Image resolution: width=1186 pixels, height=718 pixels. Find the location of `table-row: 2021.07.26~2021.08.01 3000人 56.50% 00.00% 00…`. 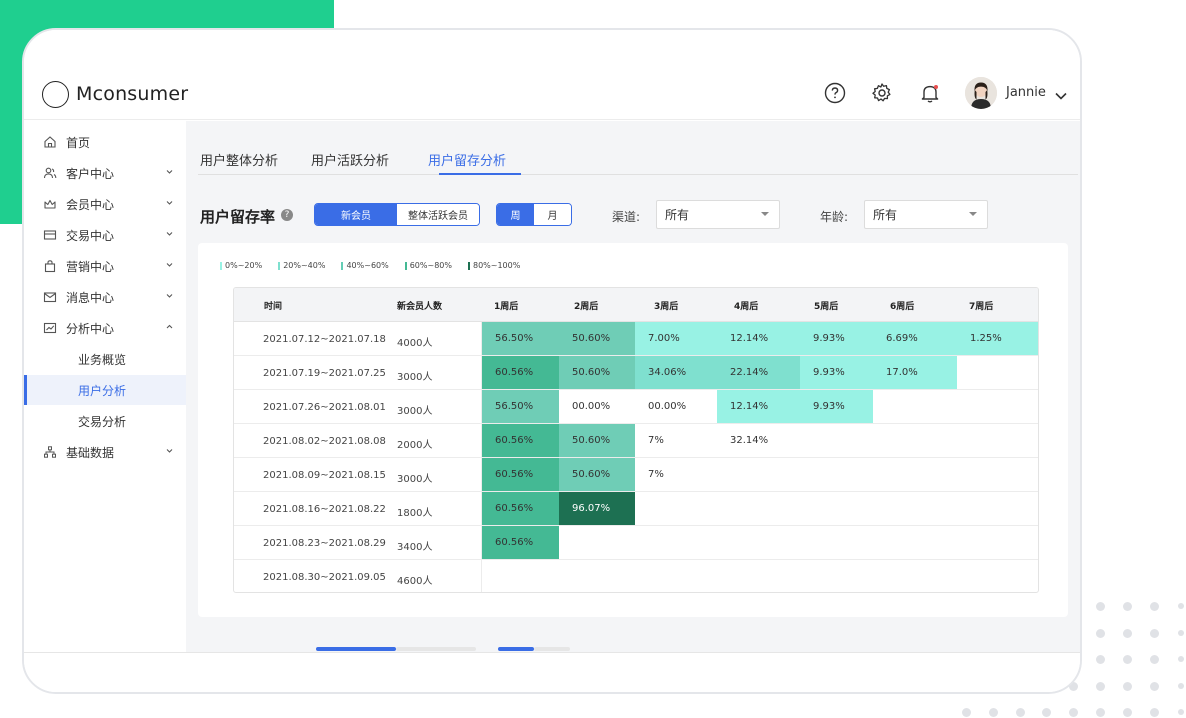

table-row: 2021.07.26~2021.08.01 3000人 56.50% 00.00% 00… is located at coordinates (636, 407).